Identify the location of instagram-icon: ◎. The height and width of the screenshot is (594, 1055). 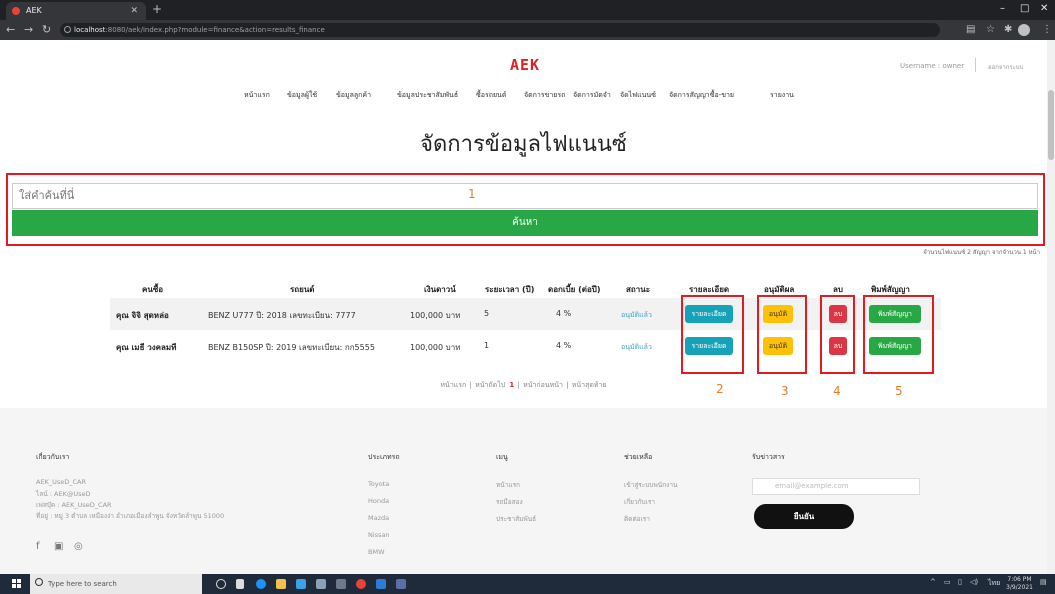
(78, 546).